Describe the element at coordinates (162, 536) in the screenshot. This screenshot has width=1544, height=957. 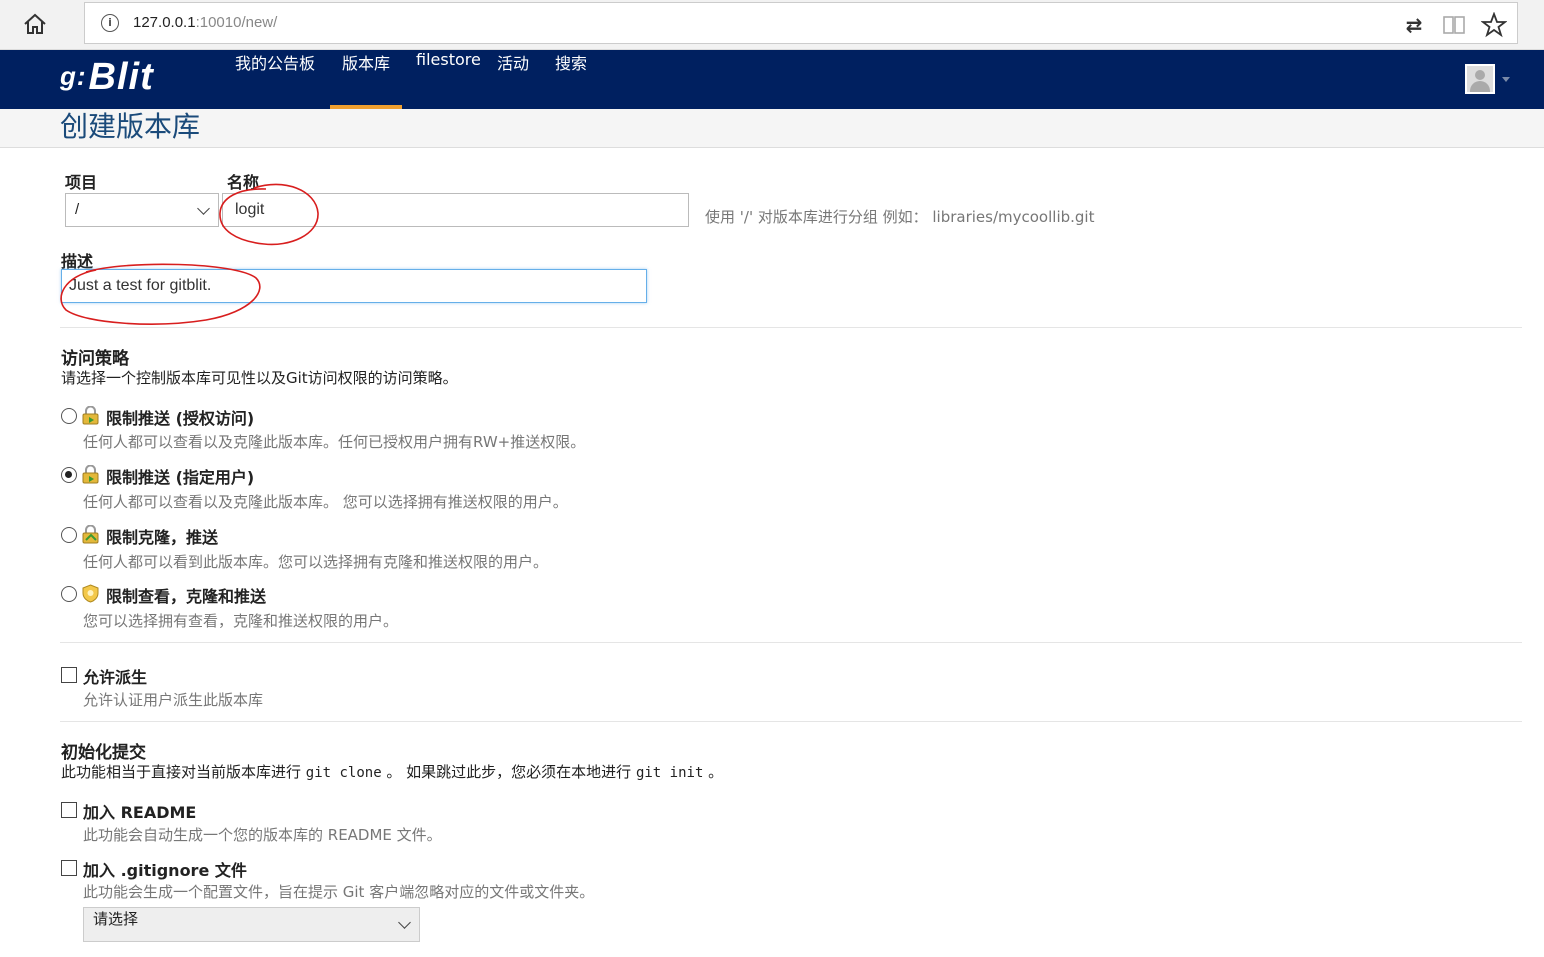
I see `access-option-label: 限制克隆，推送` at that location.